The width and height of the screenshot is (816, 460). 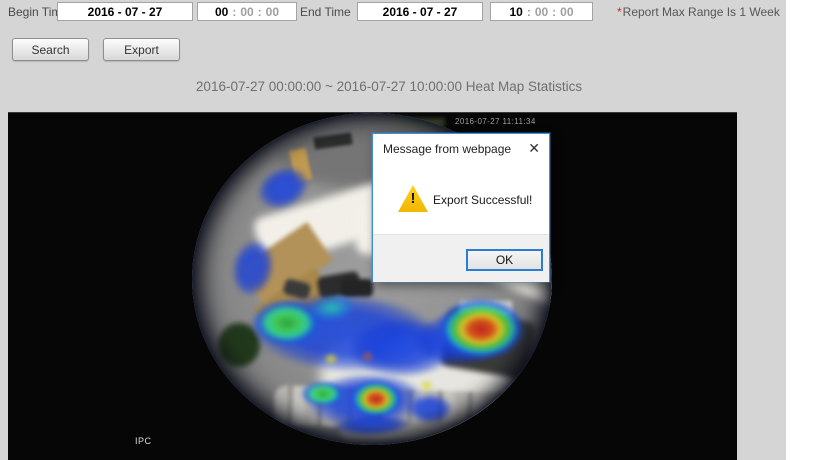 I want to click on search-button: Search, so click(x=50, y=49).